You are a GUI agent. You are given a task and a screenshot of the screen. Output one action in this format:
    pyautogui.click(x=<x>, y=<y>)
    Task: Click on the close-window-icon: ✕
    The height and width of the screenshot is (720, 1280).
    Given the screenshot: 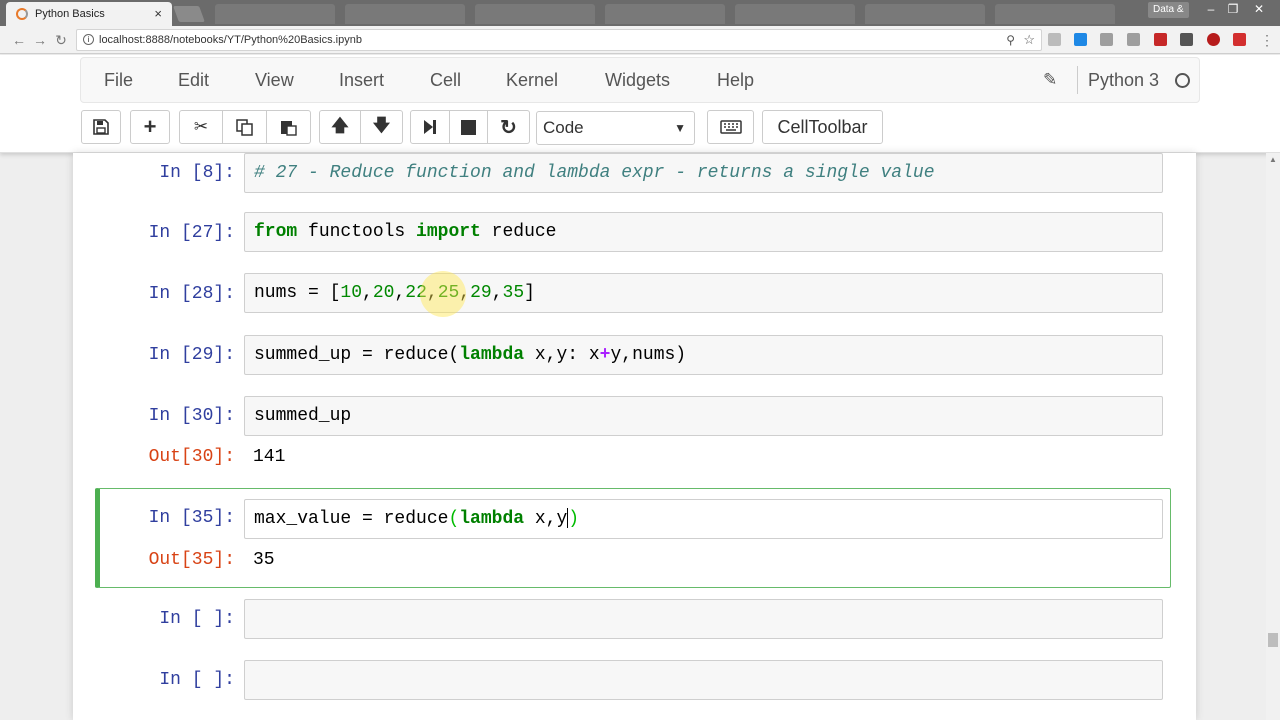 What is the action you would take?
    pyautogui.click(x=1259, y=9)
    